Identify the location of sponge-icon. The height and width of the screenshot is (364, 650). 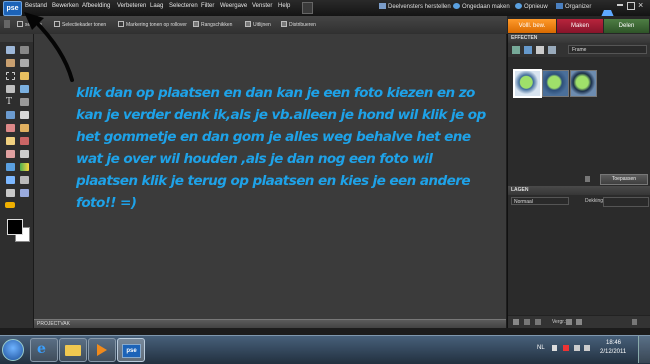
(10, 193).